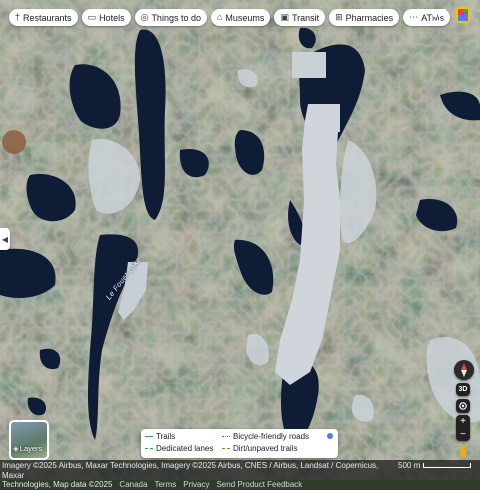 The image size is (480, 490). What do you see at coordinates (226, 436) in the screenshot?
I see `road-line-swatch` at bounding box center [226, 436].